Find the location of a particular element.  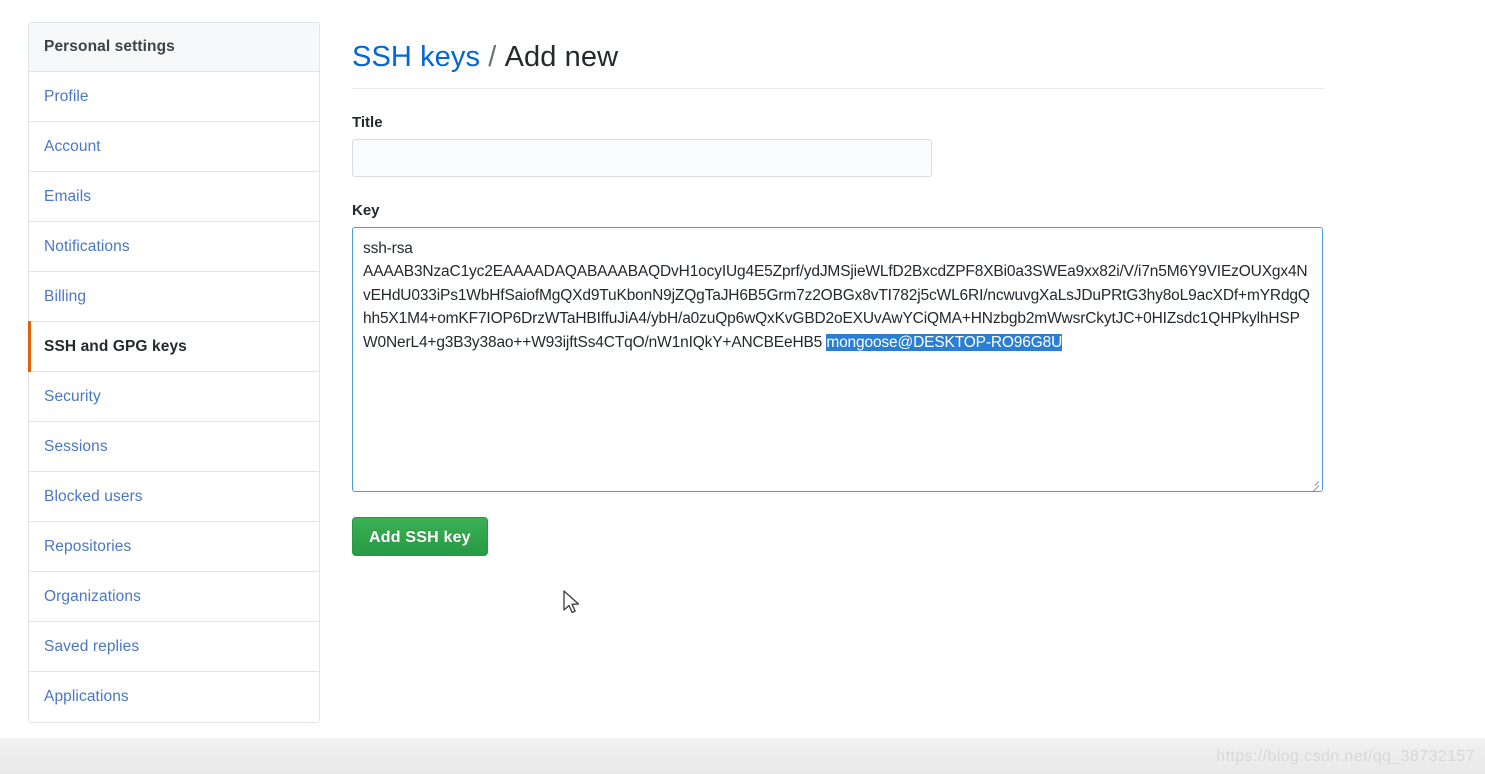

key-text-selection: mongoose@DESKTOP-RO96G8U is located at coordinates (944, 342).